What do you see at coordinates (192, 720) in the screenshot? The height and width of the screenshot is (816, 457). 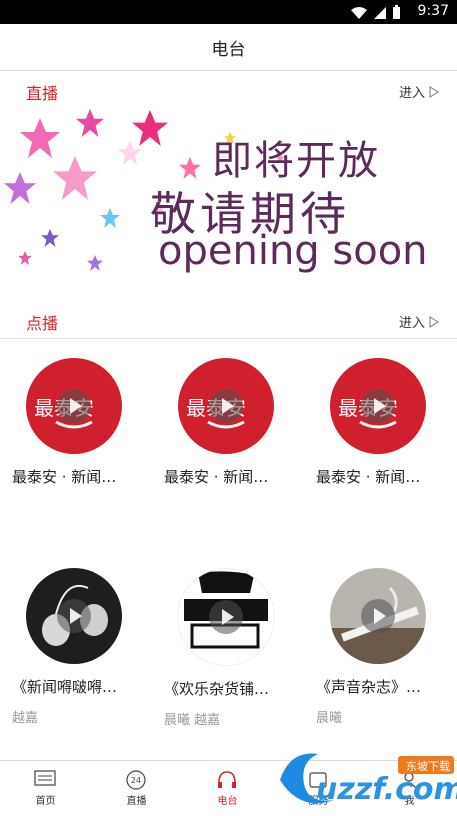 I see `program-author: 晨曦 越嘉` at bounding box center [192, 720].